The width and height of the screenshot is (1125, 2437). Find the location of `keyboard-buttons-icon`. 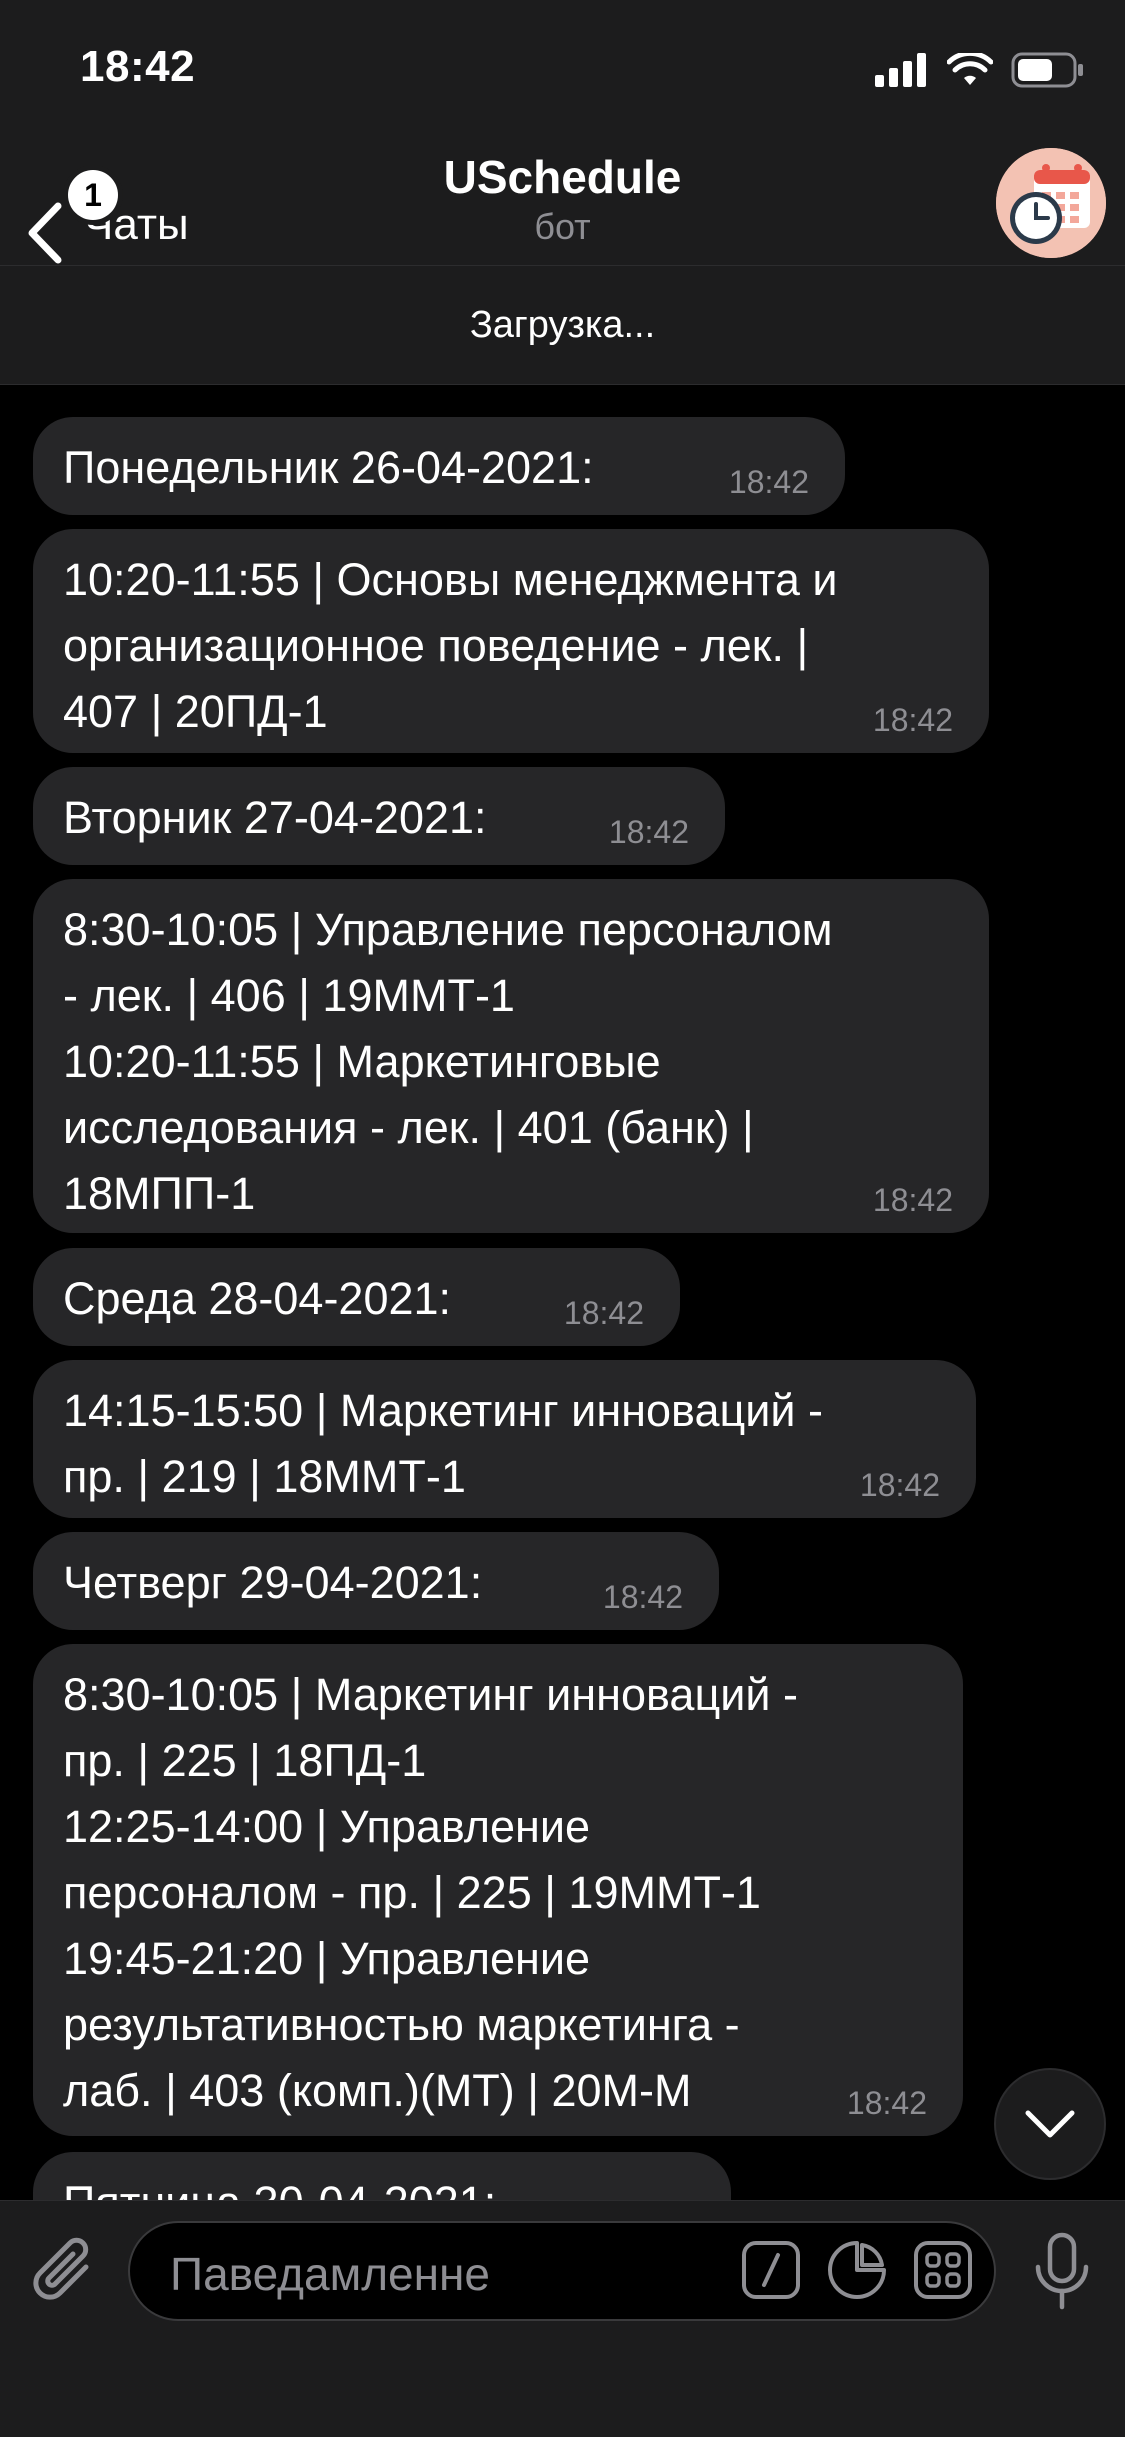

keyboard-buttons-icon is located at coordinates (943, 2270).